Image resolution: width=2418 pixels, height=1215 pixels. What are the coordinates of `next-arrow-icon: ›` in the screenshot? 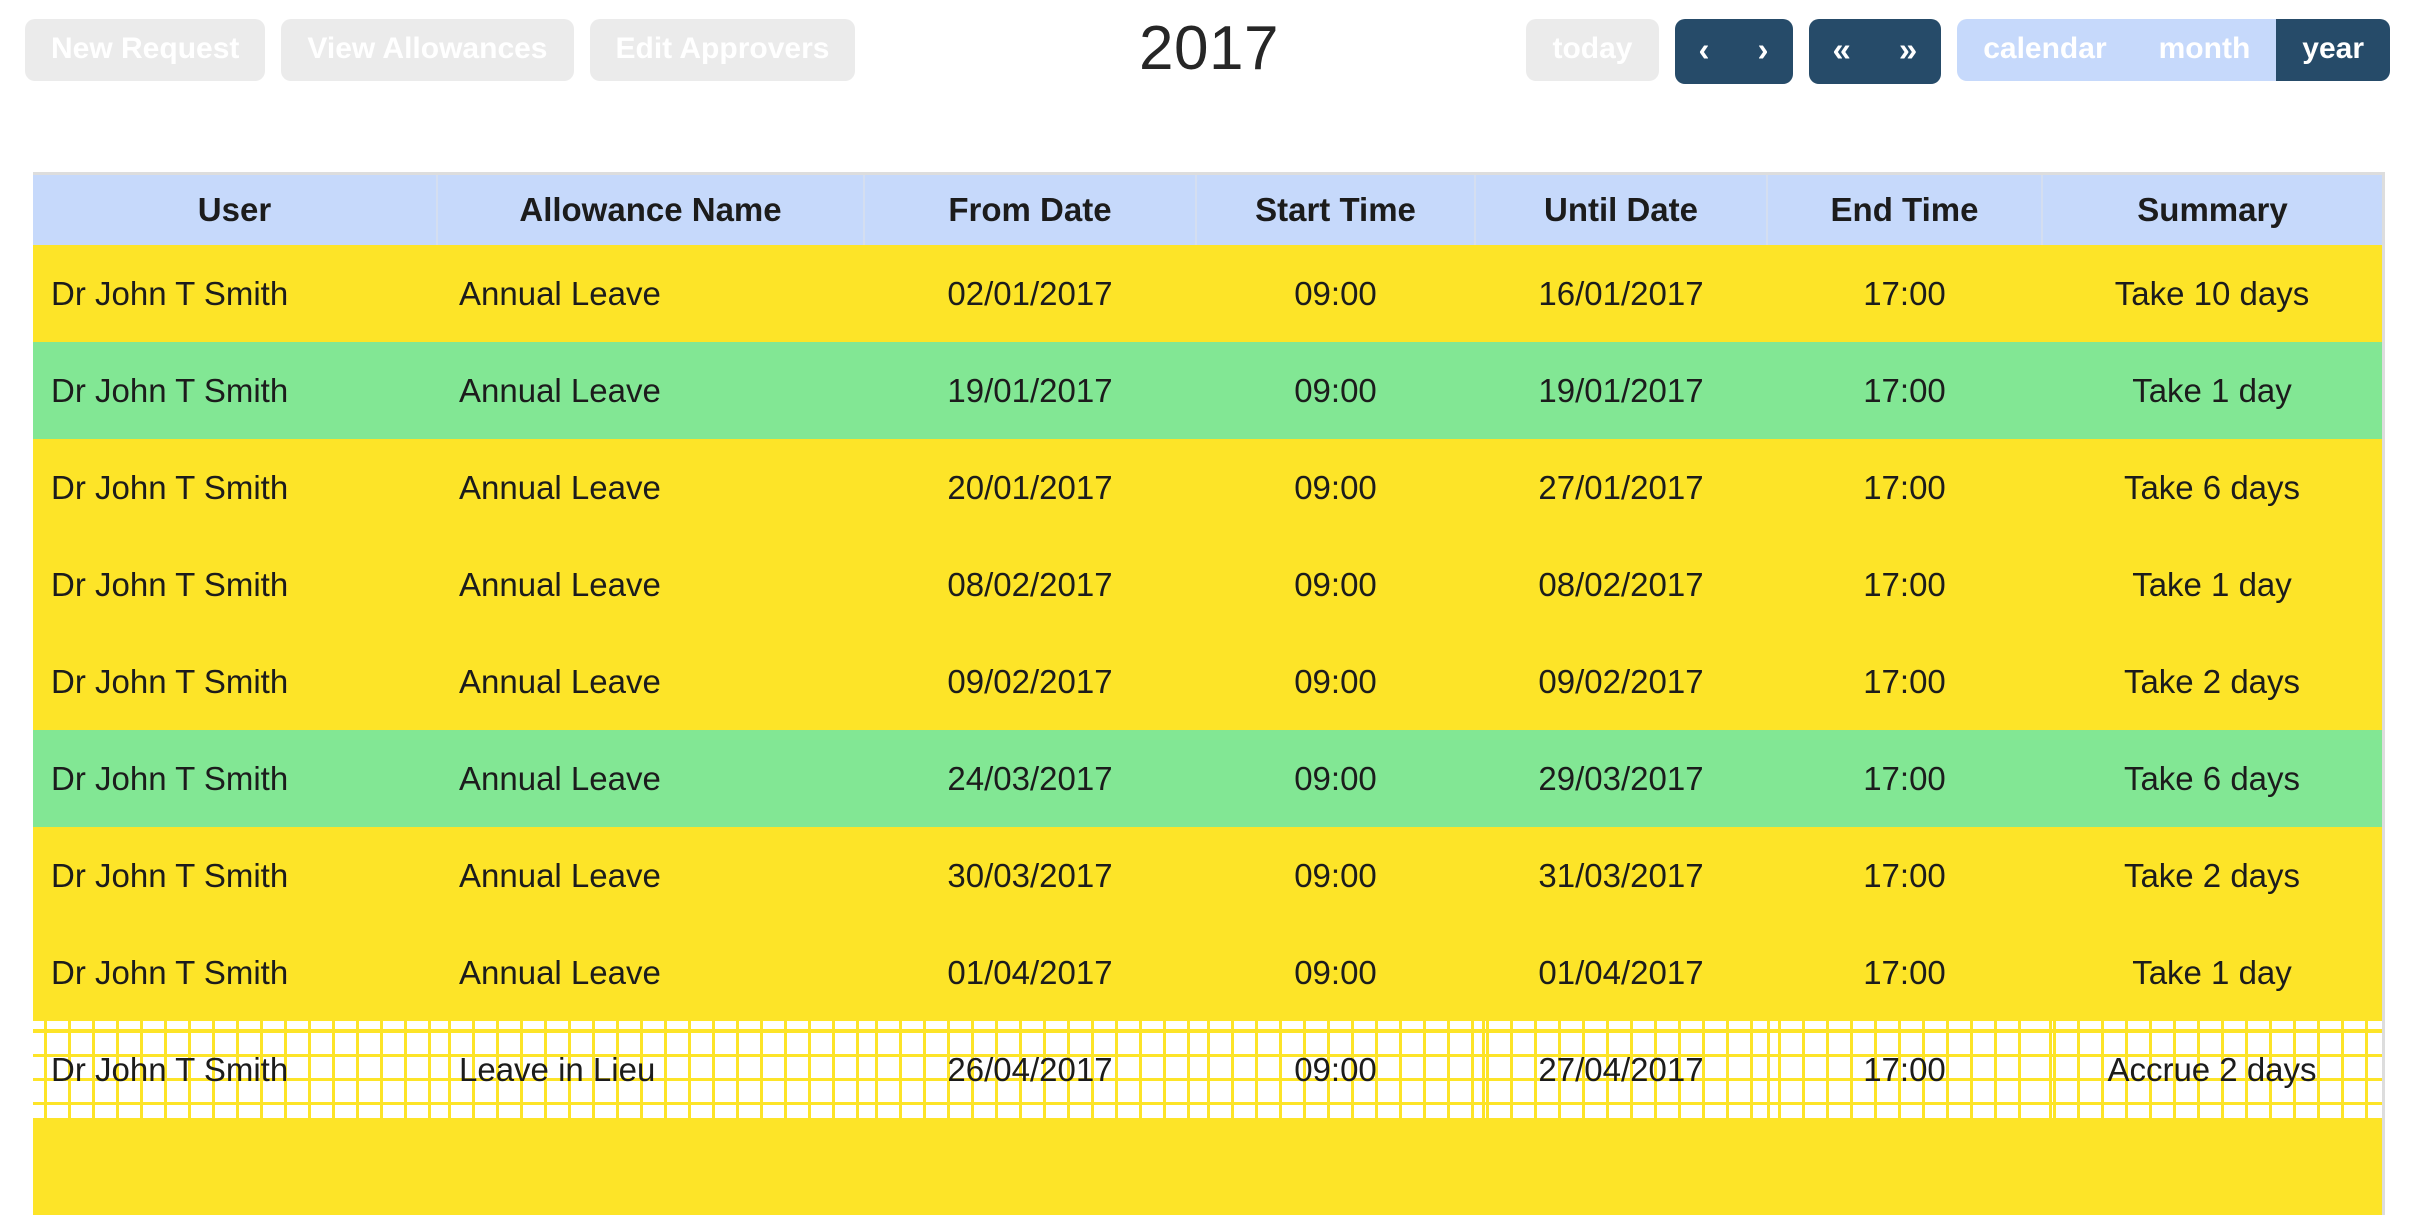 It's located at (1763, 51).